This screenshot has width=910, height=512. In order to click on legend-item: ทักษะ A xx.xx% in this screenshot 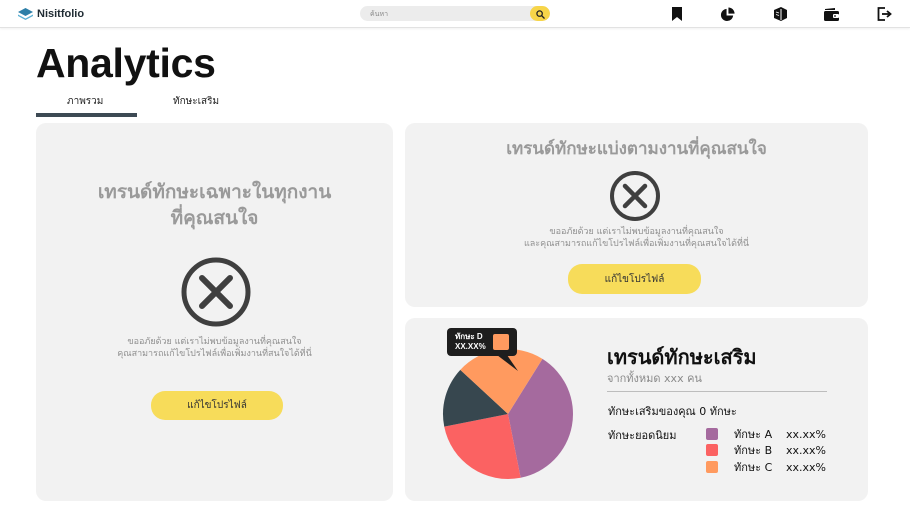, I will do `click(766, 434)`.